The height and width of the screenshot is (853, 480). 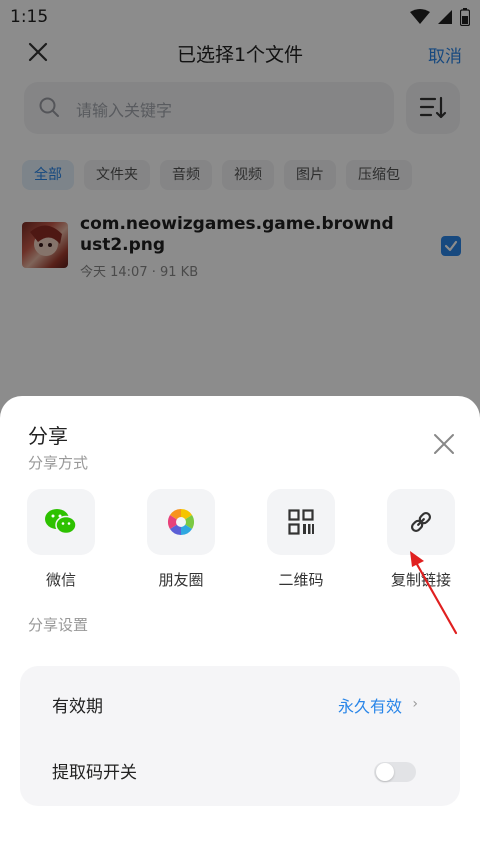 I want to click on share-method-label: 分享方式, so click(x=58, y=463).